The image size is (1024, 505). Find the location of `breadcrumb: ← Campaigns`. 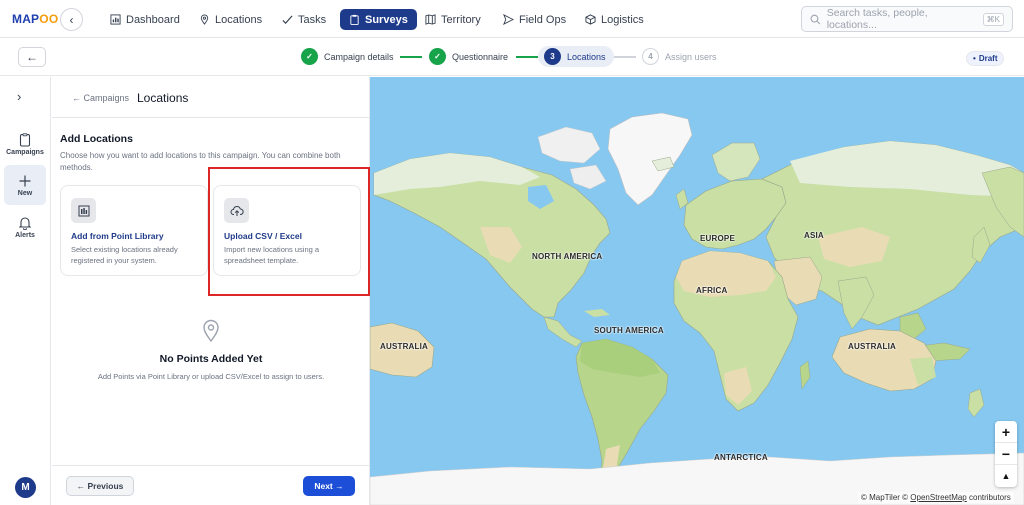

breadcrumb: ← Campaigns is located at coordinates (100, 98).